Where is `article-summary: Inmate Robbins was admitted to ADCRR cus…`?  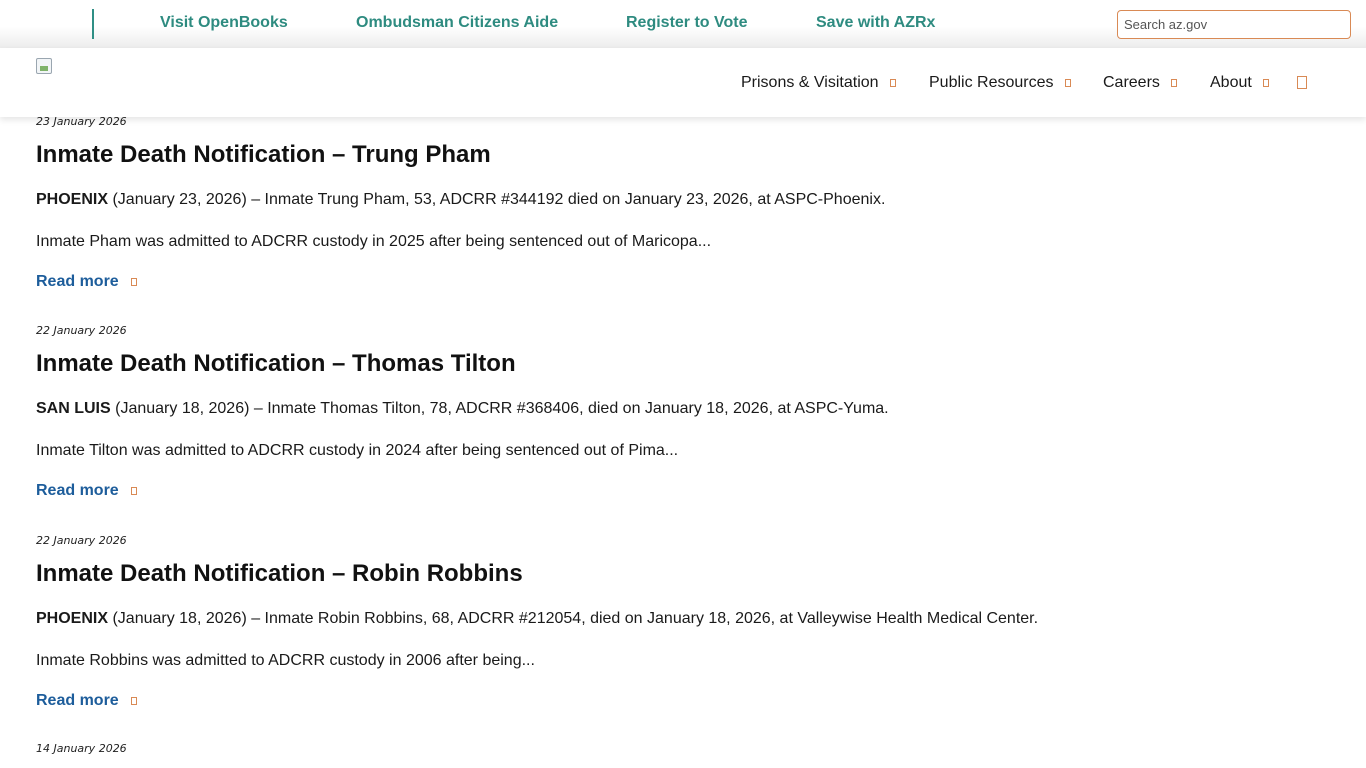
article-summary: Inmate Robbins was admitted to ADCRR cus… is located at coordinates (285, 660).